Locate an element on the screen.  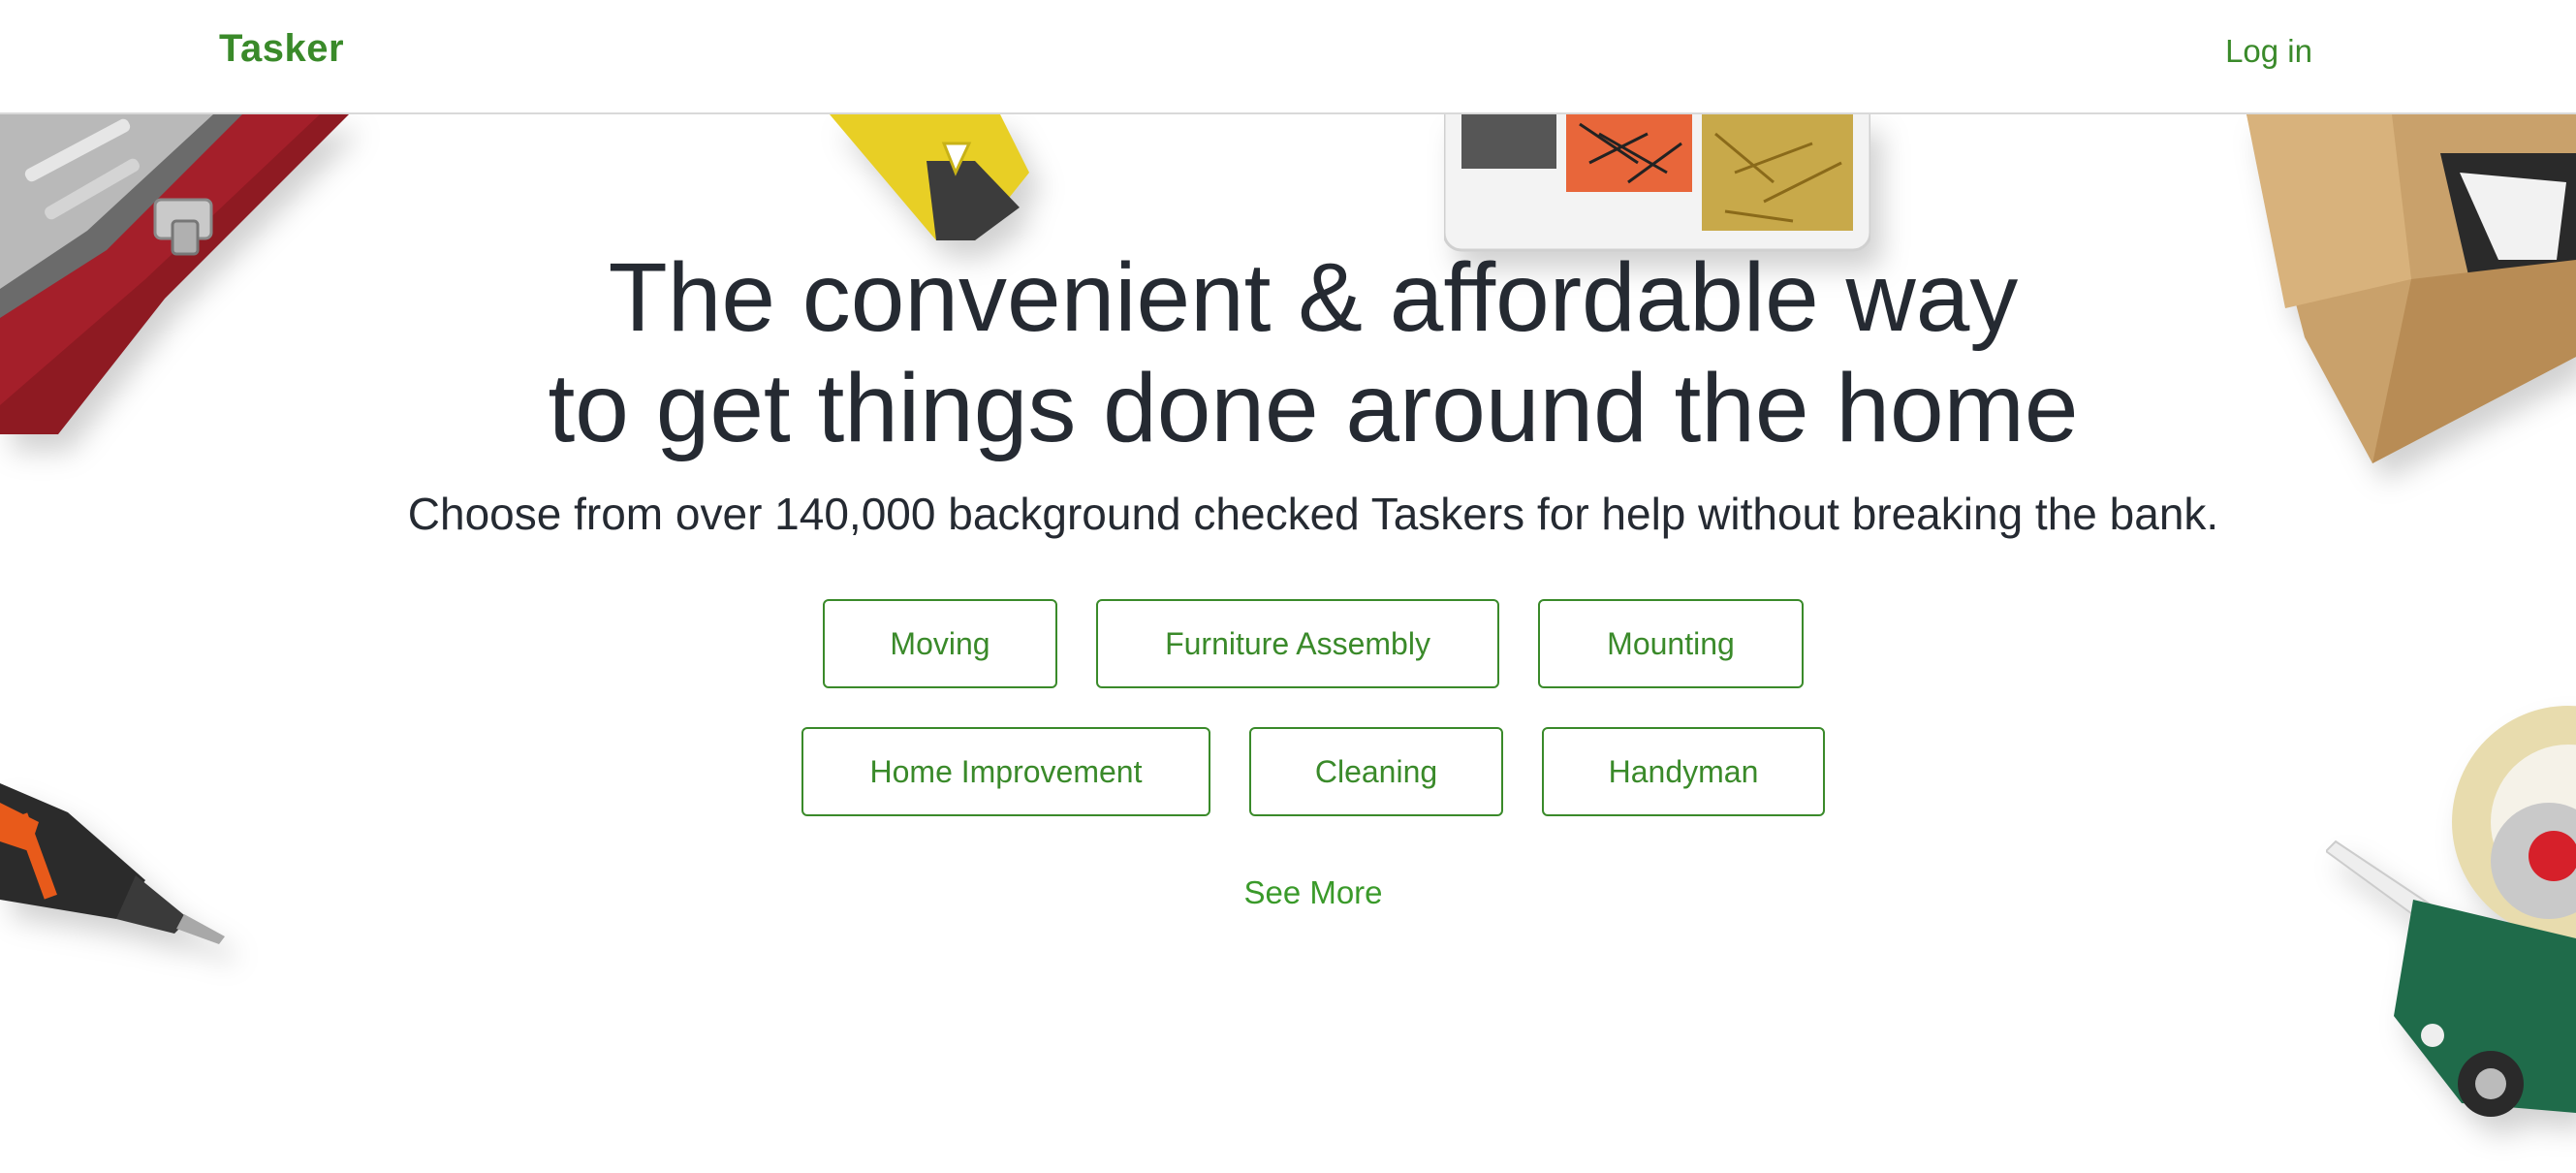
category-row-1: Moving Furniture Assembly Mounting is located at coordinates (1288, 644).